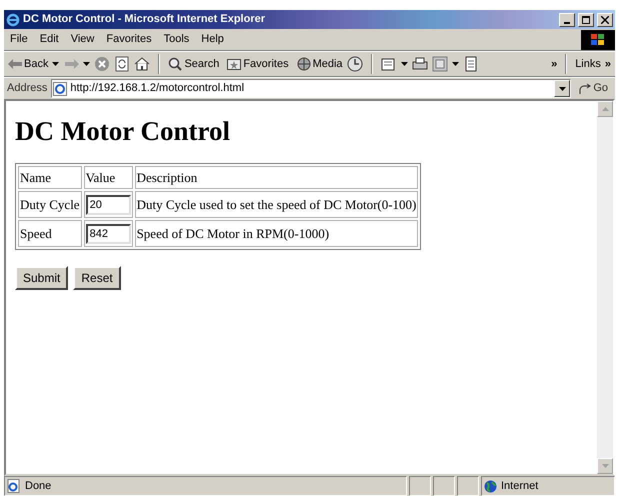  Describe the element at coordinates (108, 178) in the screenshot. I see `column-header: Value` at that location.